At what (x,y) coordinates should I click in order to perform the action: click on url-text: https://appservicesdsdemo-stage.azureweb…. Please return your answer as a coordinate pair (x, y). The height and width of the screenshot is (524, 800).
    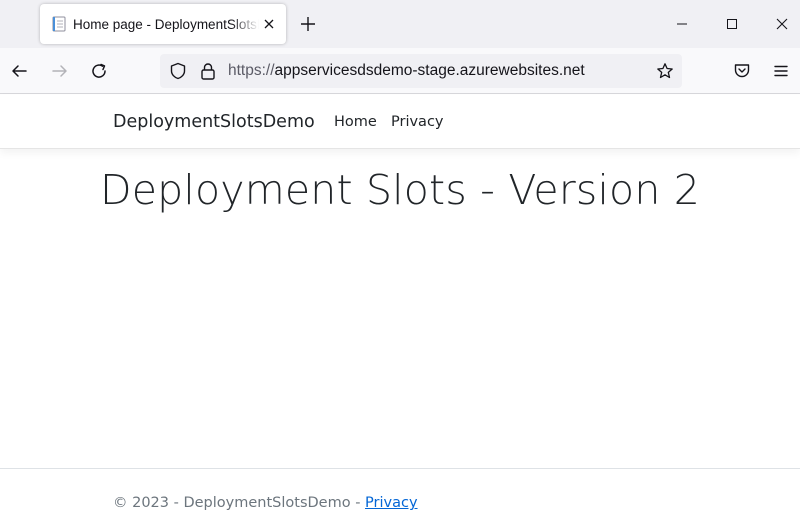
    Looking at the image, I should click on (406, 71).